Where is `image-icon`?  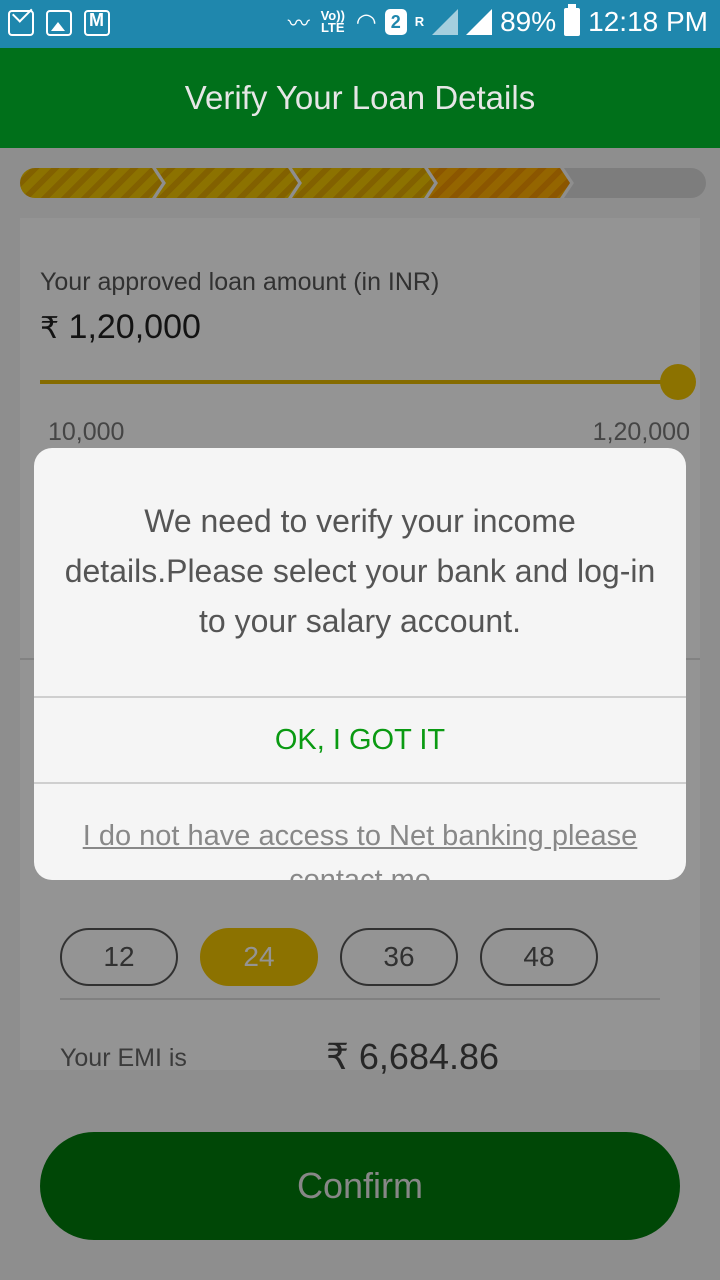
image-icon is located at coordinates (59, 23).